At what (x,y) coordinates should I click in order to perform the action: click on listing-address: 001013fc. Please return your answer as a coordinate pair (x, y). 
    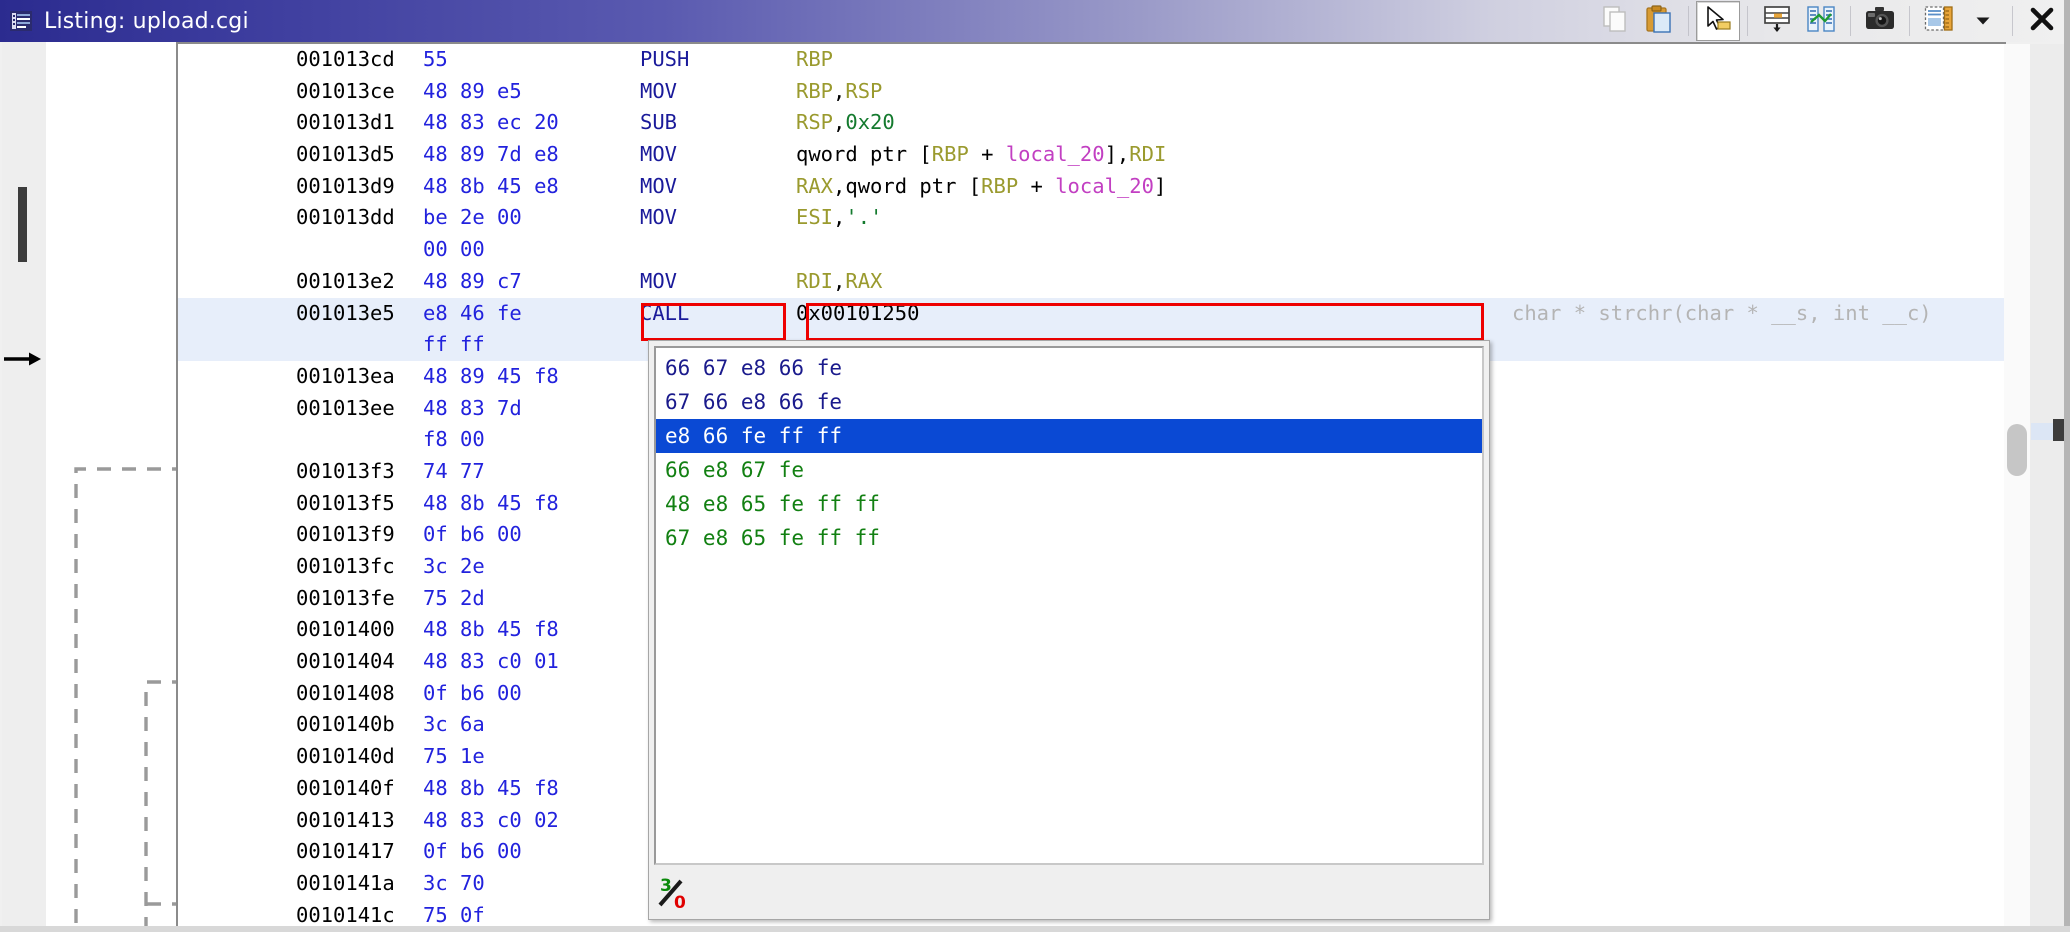
    Looking at the image, I should click on (345, 566).